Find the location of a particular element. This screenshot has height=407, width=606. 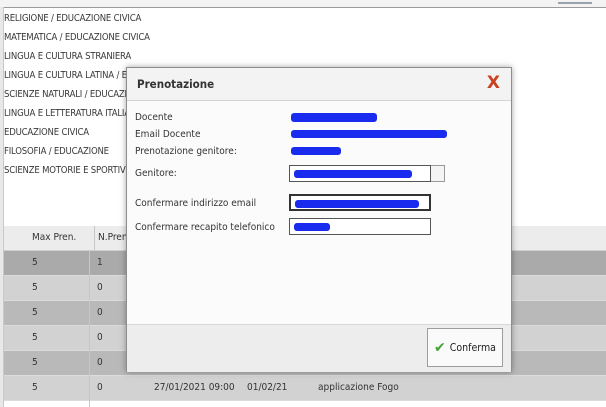

check-icon: ✔ is located at coordinates (440, 347).